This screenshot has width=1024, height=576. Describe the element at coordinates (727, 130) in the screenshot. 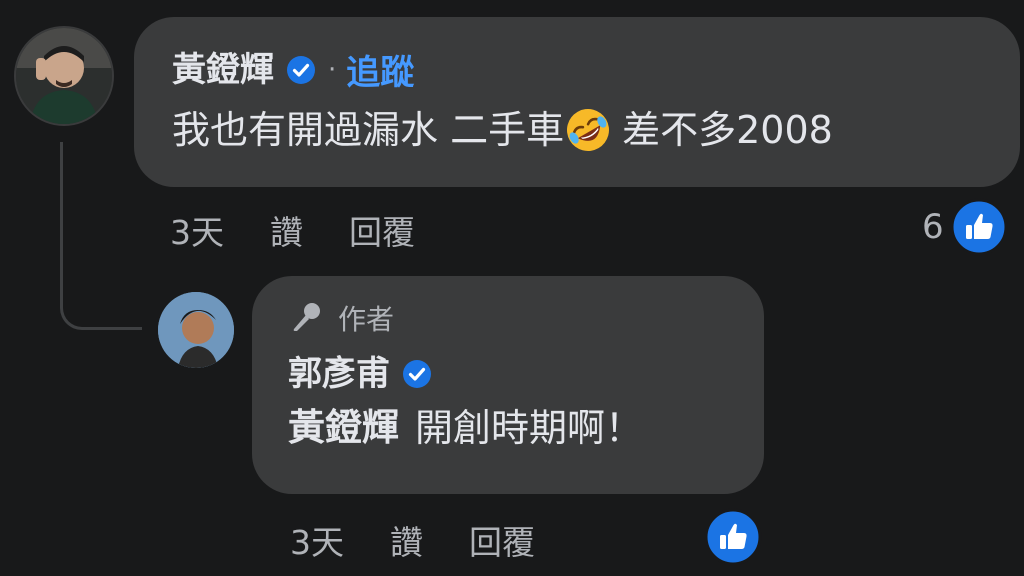

I see `comment-text-part2: 差不多2008` at that location.